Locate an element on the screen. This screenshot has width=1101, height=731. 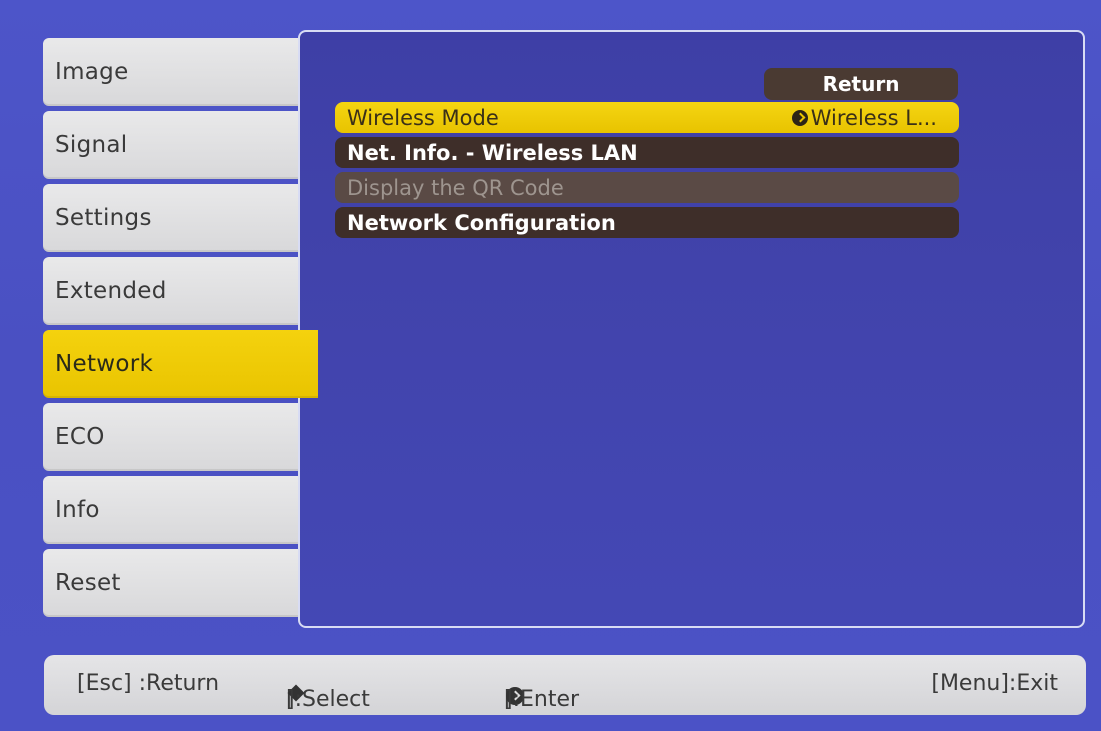
tab-signal: Signal is located at coordinates (178, 145).